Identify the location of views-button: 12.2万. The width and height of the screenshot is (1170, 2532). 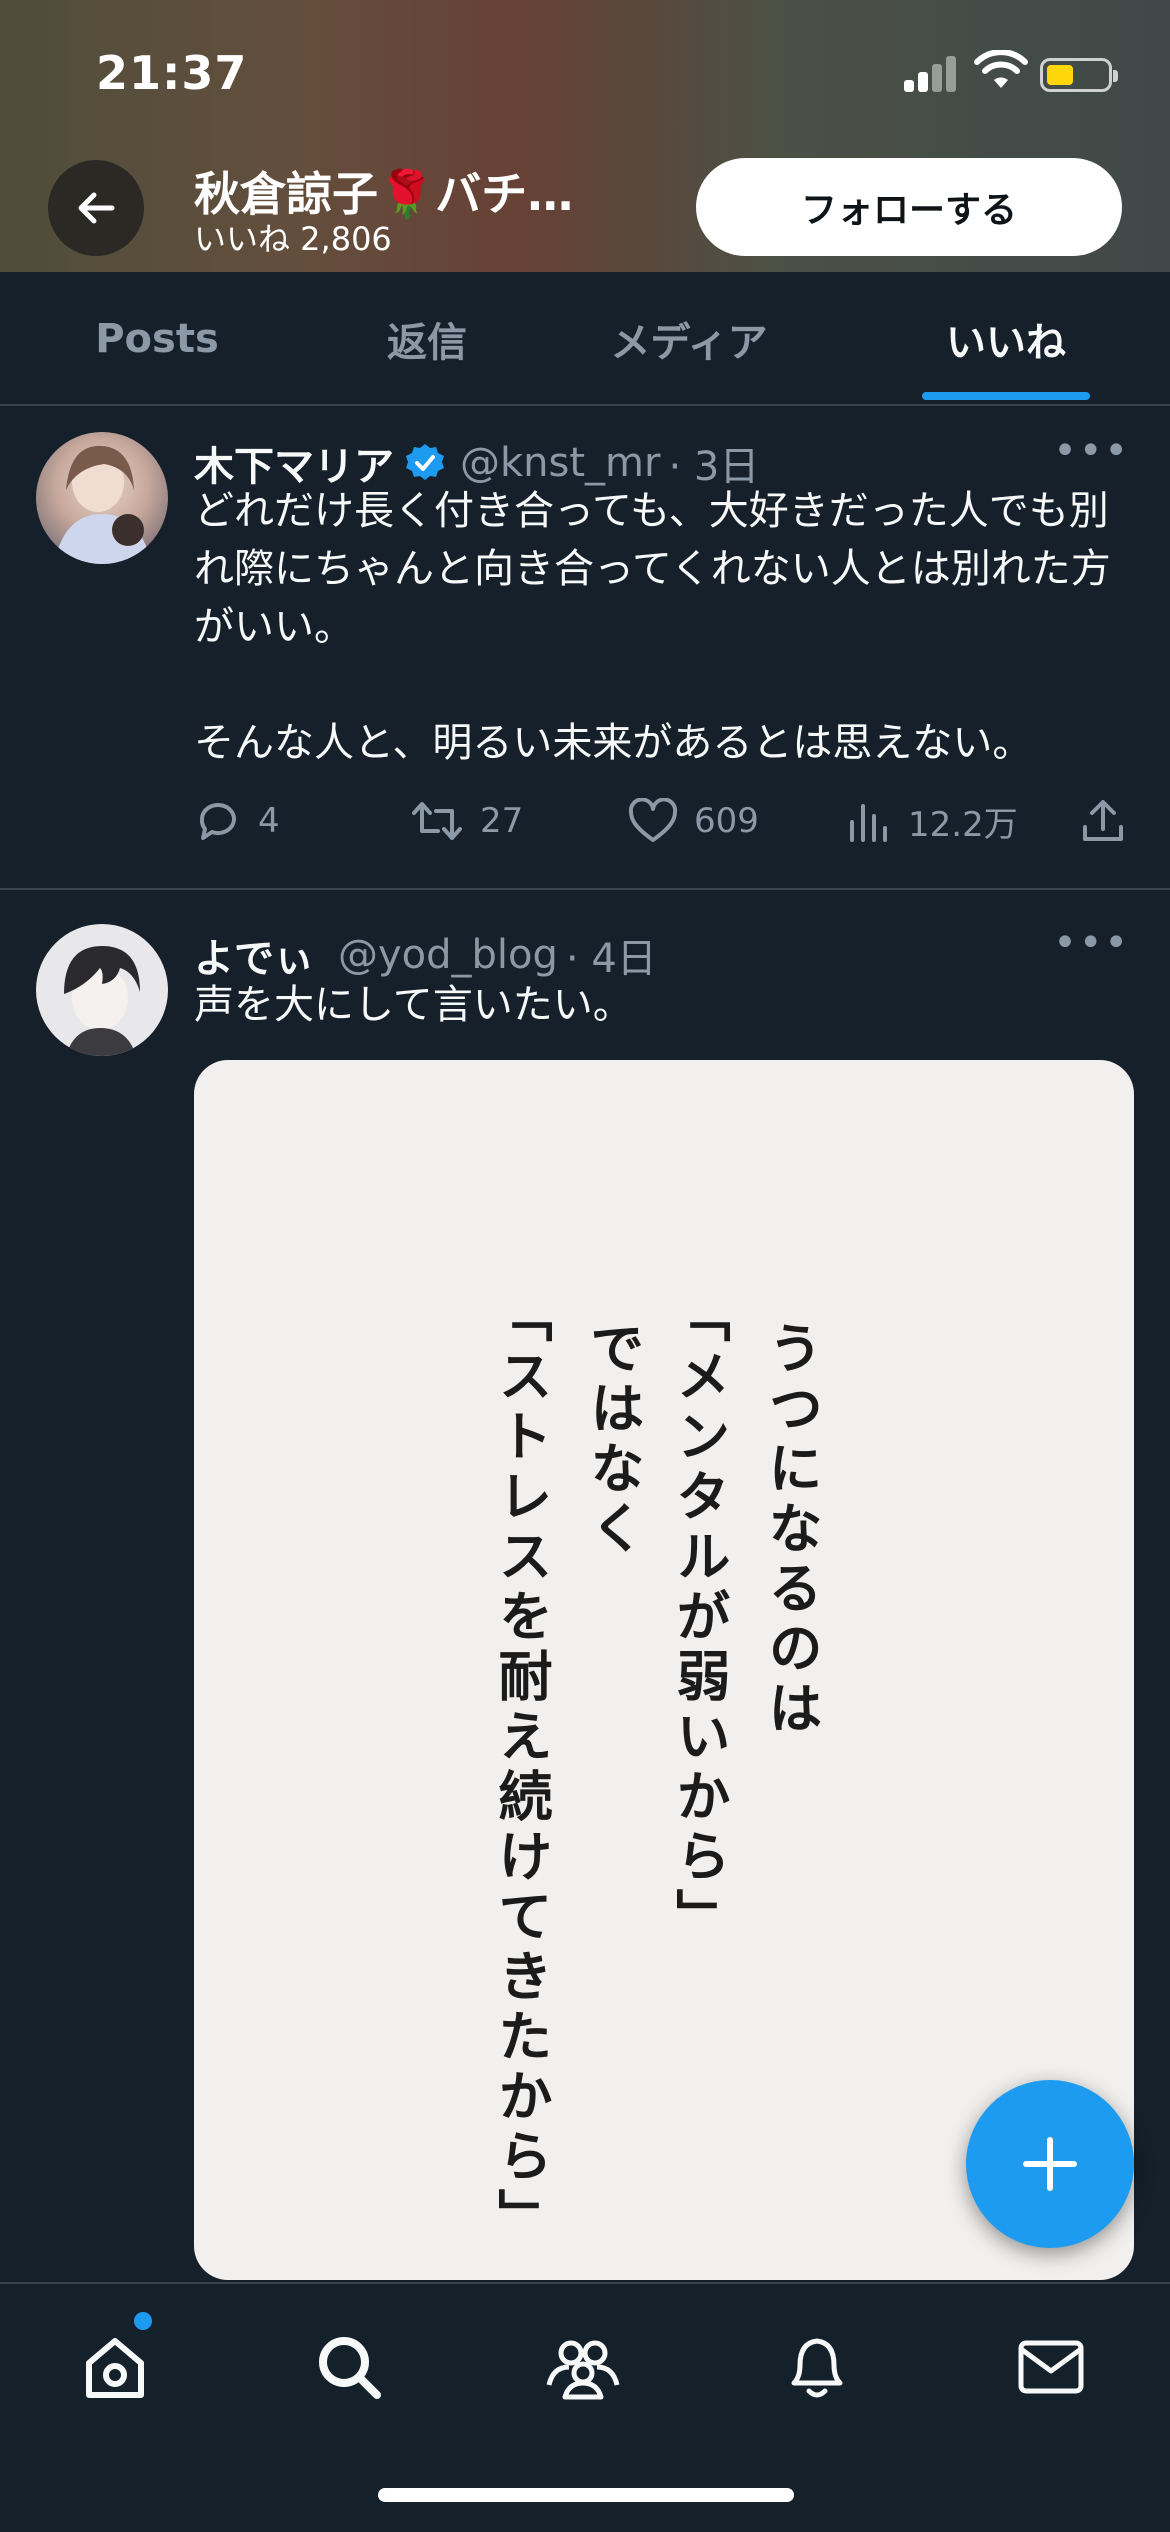
(932, 821).